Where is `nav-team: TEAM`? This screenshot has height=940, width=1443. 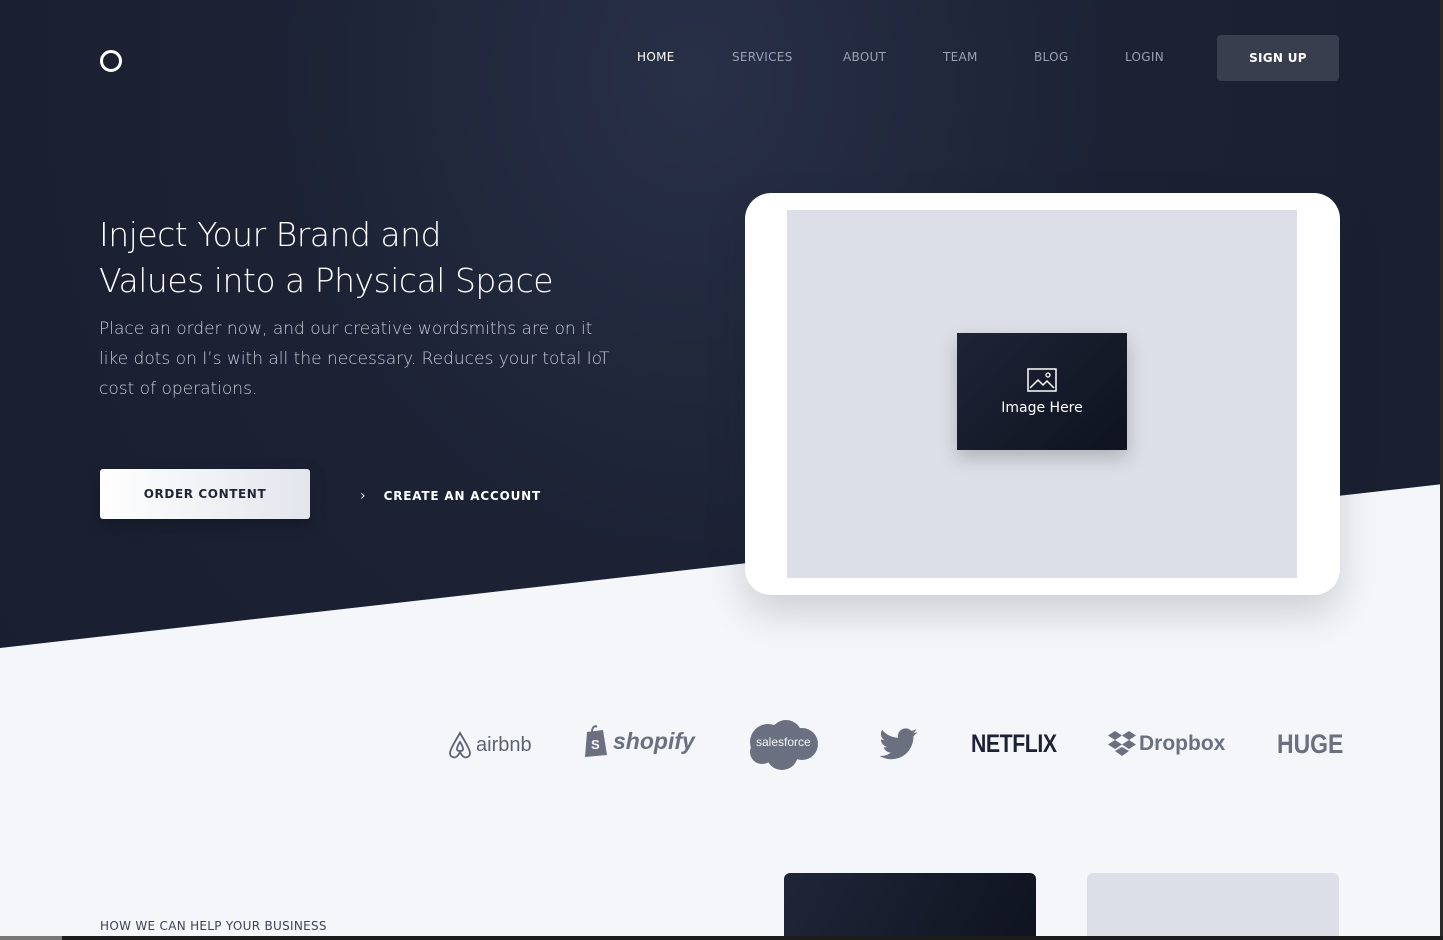 nav-team: TEAM is located at coordinates (960, 57).